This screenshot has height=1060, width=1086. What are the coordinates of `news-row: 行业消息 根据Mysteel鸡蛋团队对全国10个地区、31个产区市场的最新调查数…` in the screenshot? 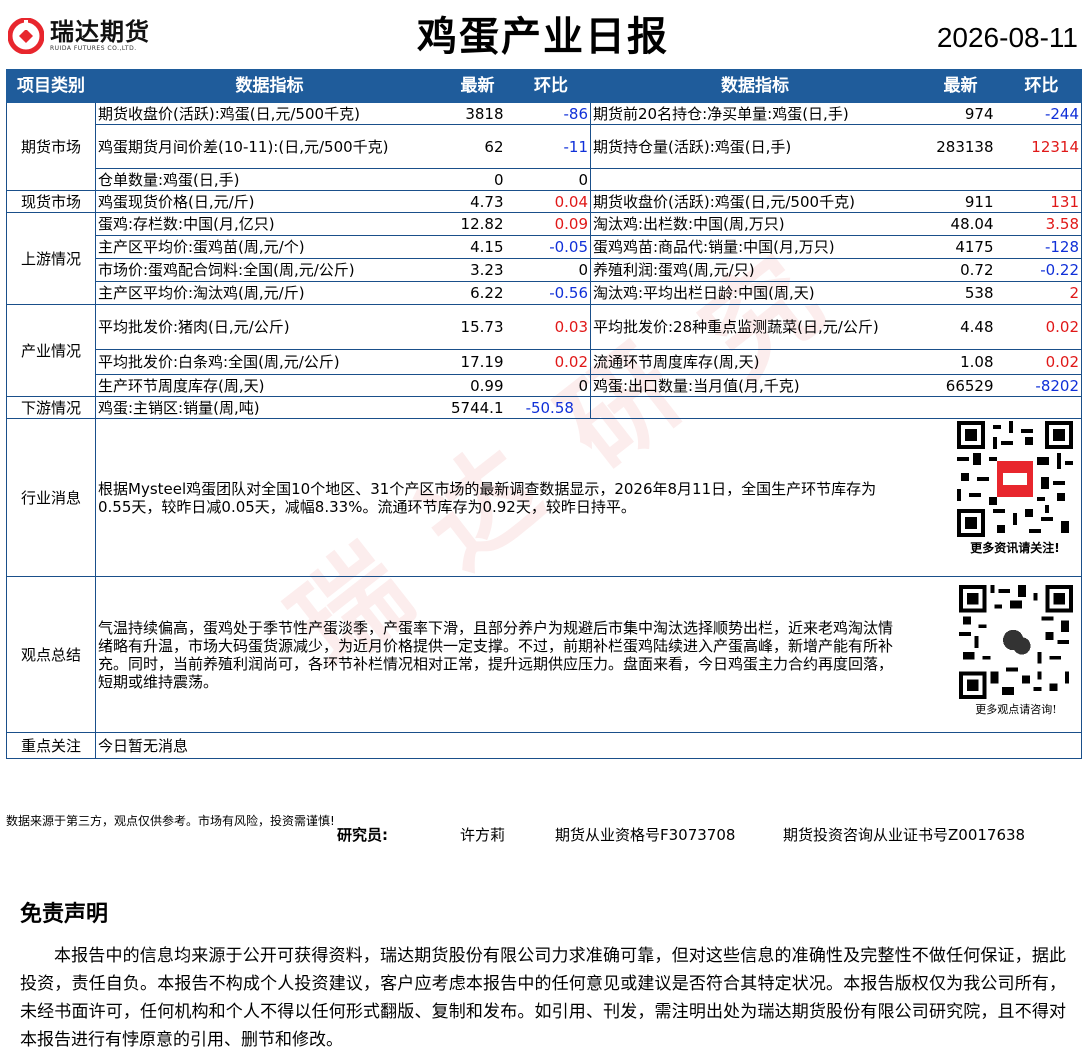 It's located at (544, 497).